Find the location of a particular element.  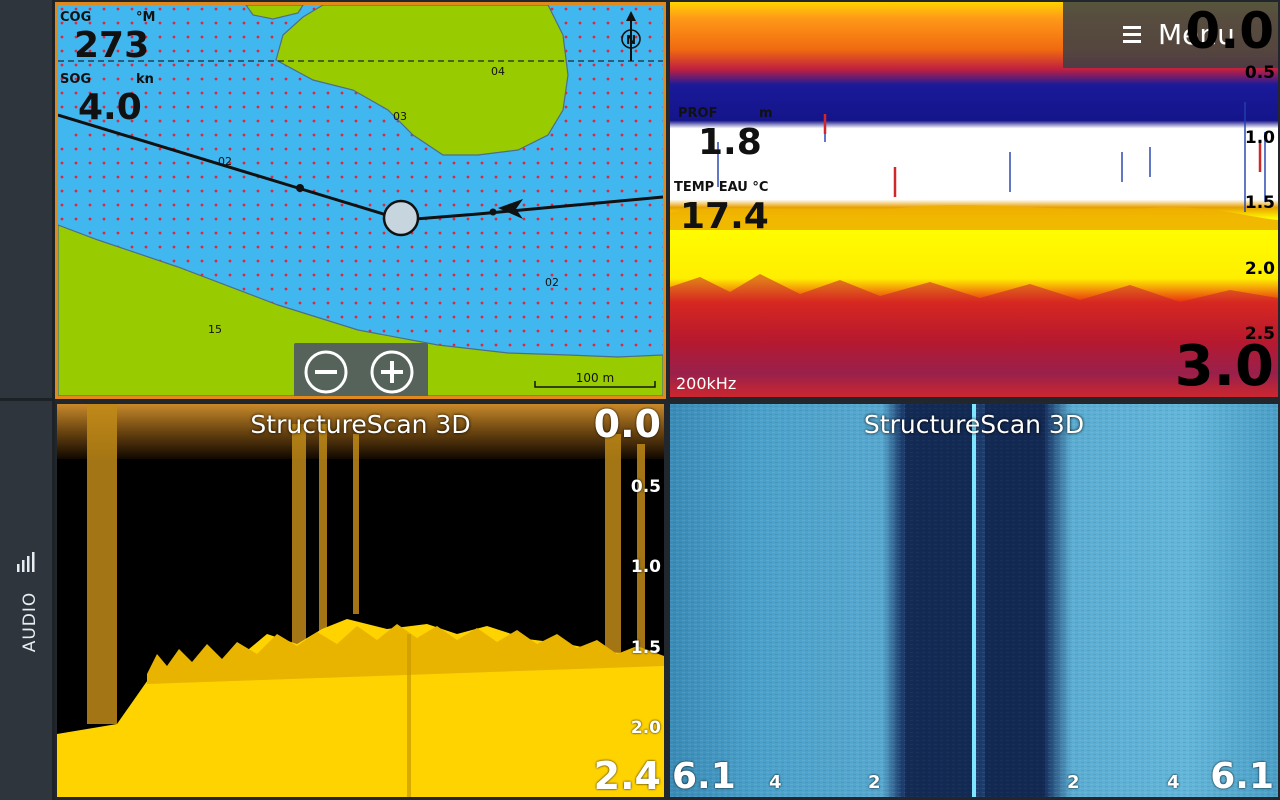

sounding: 03 is located at coordinates (400, 116).